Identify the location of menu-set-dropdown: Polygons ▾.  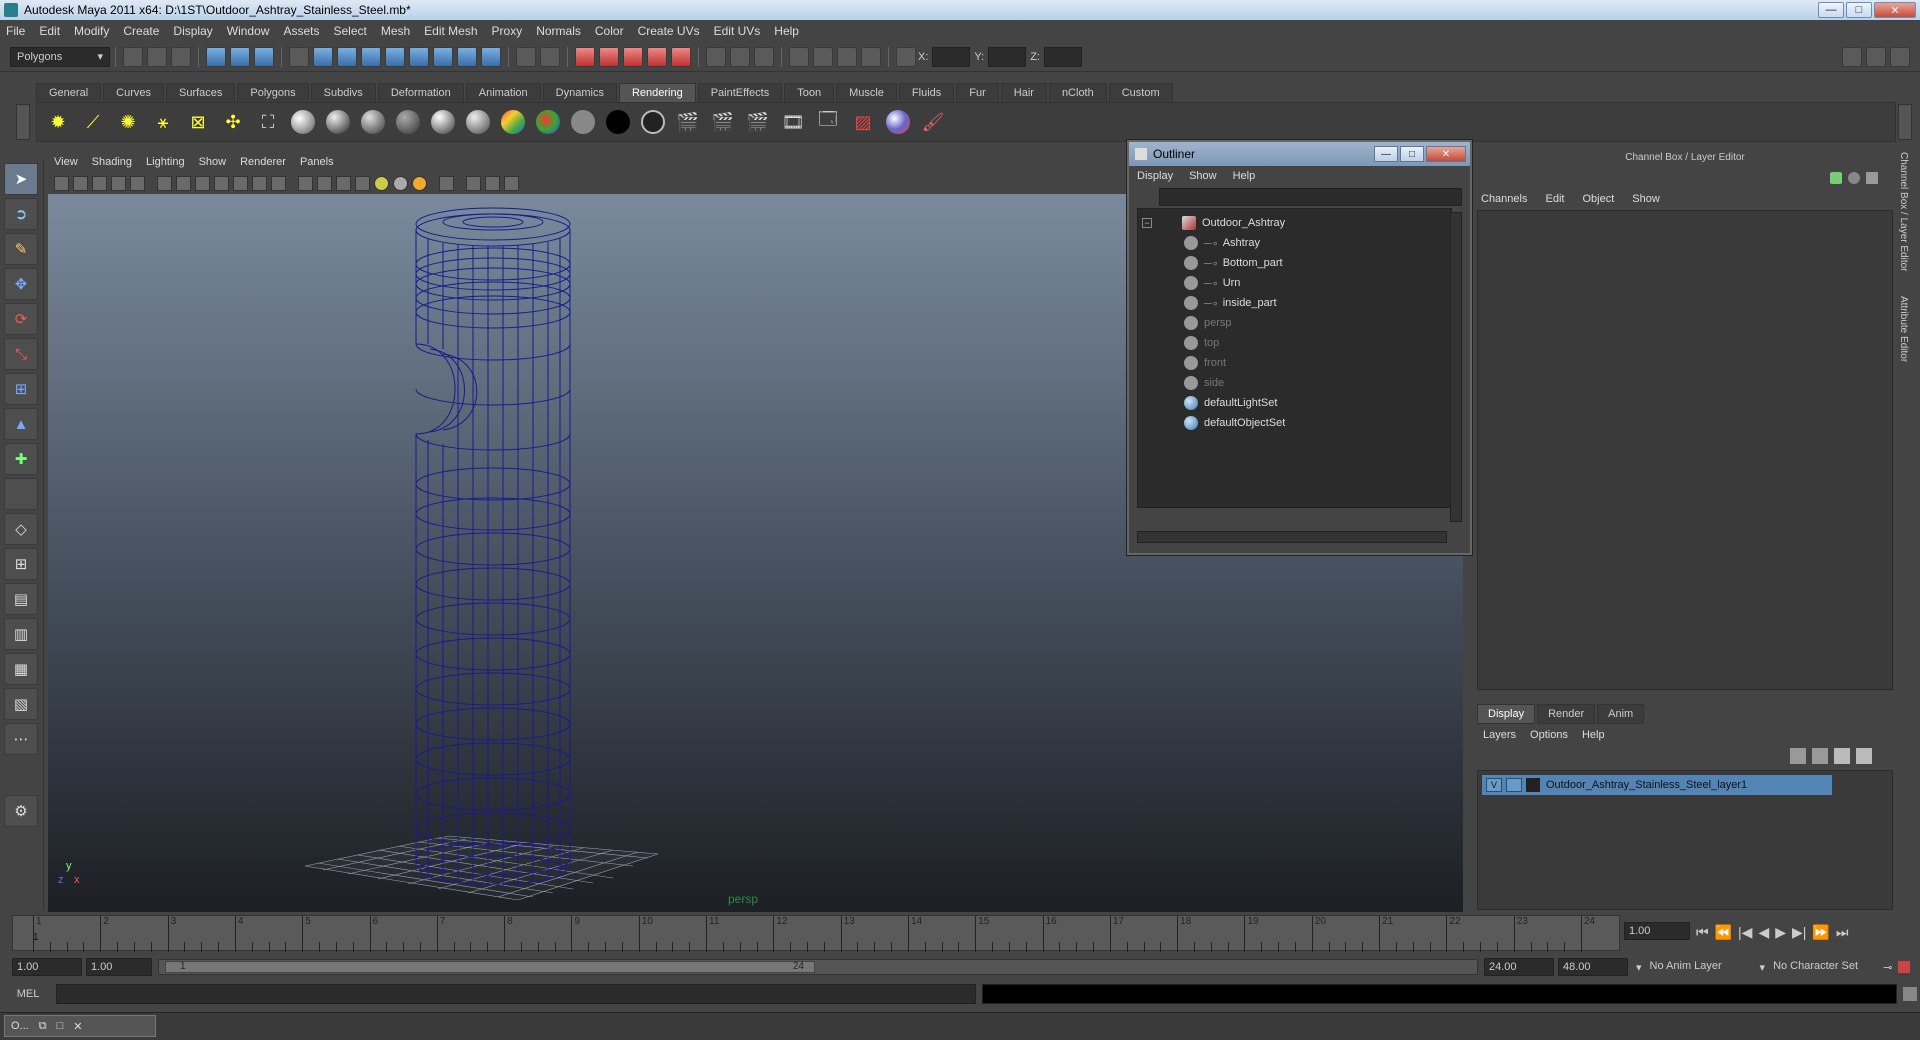
(60, 56).